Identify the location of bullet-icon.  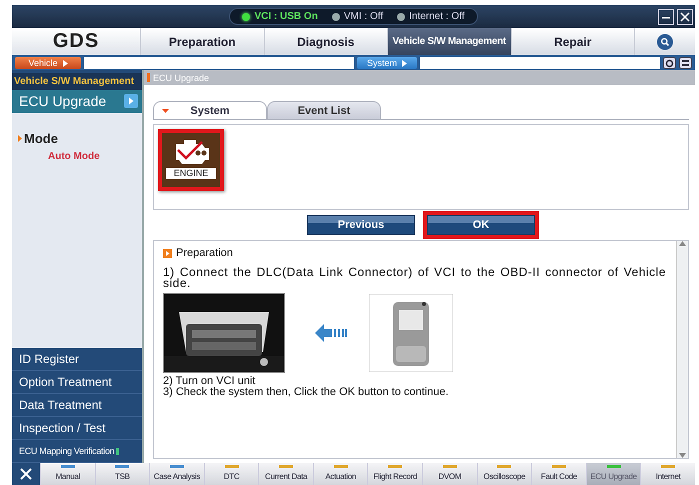
(20, 138).